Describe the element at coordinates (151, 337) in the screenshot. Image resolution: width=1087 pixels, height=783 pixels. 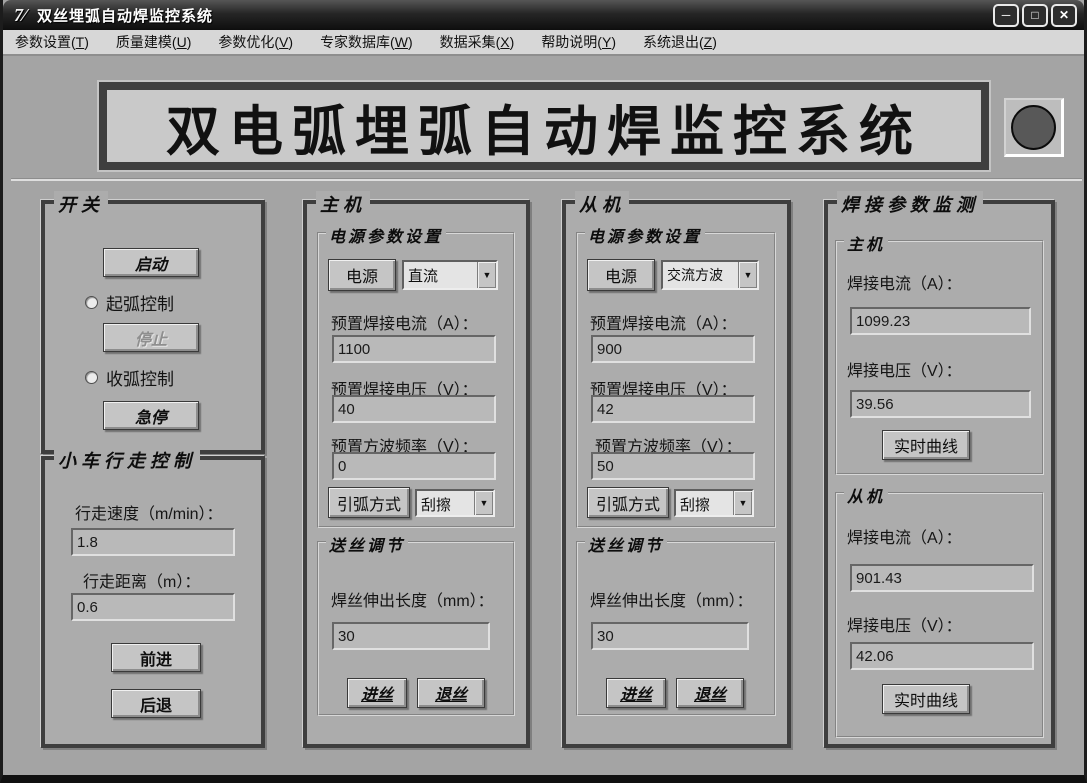
I see `stop-button: 停止` at that location.